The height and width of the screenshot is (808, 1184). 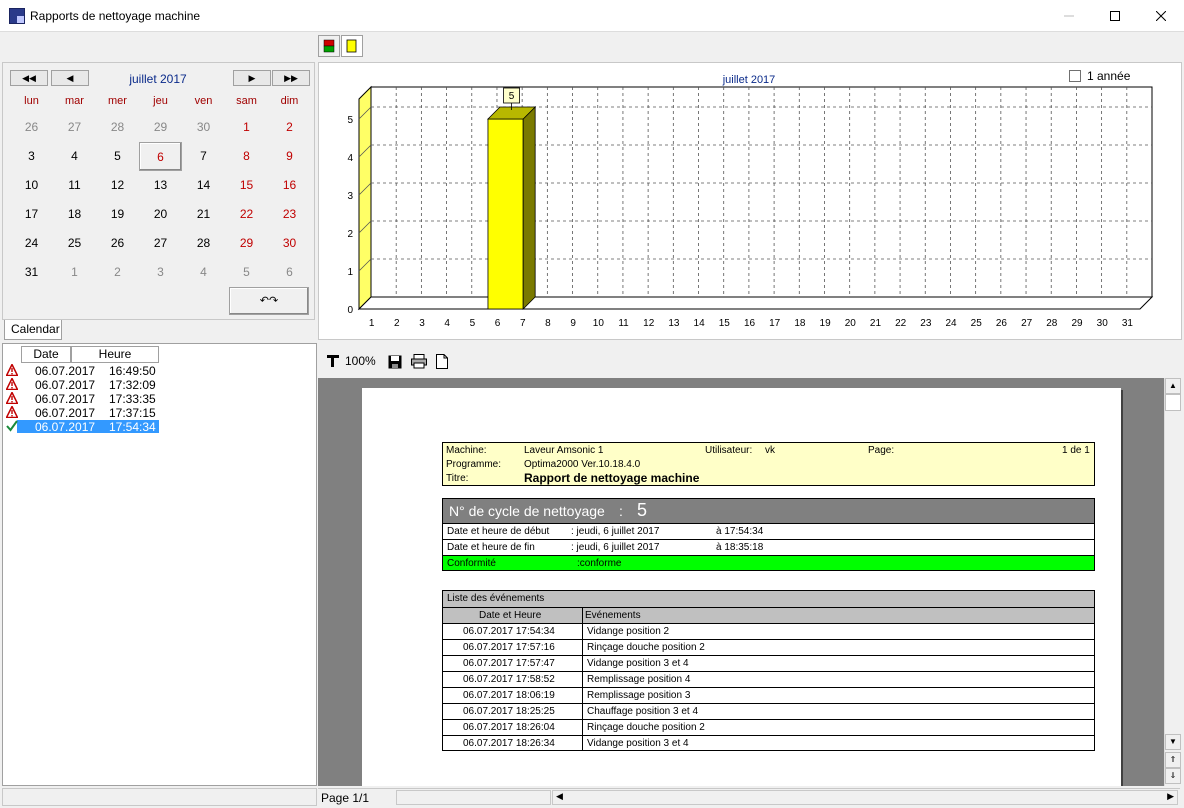 I want to click on scroll-left-icon: ◀, so click(x=559, y=796).